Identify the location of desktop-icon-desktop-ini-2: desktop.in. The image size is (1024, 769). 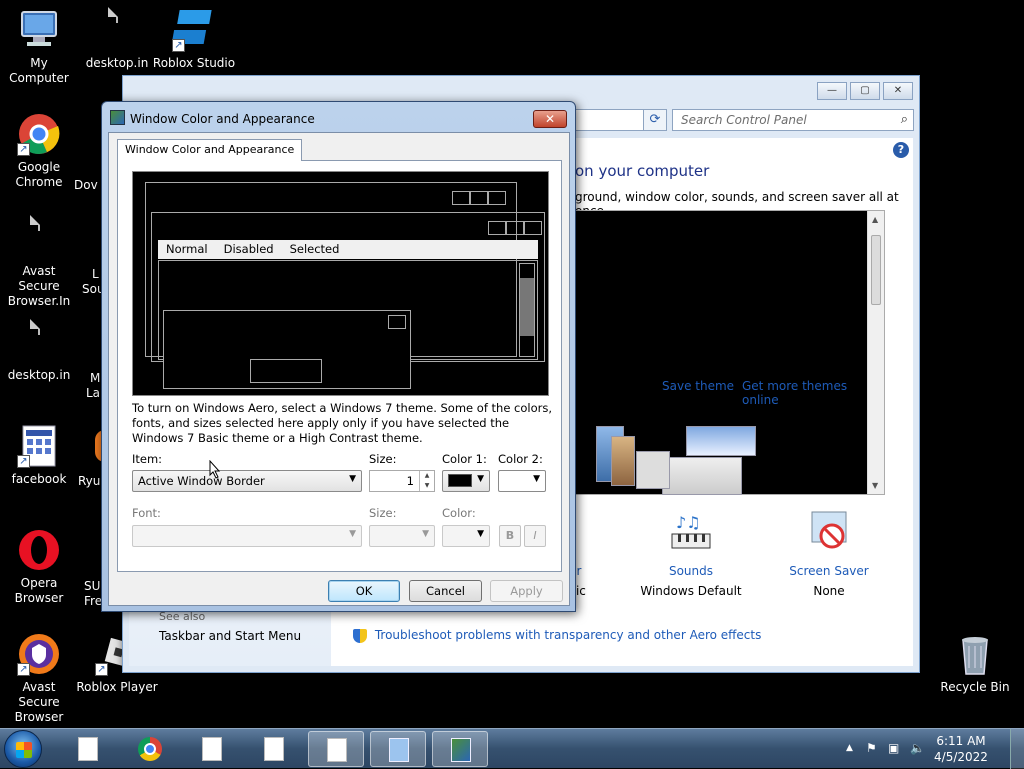
(39, 351).